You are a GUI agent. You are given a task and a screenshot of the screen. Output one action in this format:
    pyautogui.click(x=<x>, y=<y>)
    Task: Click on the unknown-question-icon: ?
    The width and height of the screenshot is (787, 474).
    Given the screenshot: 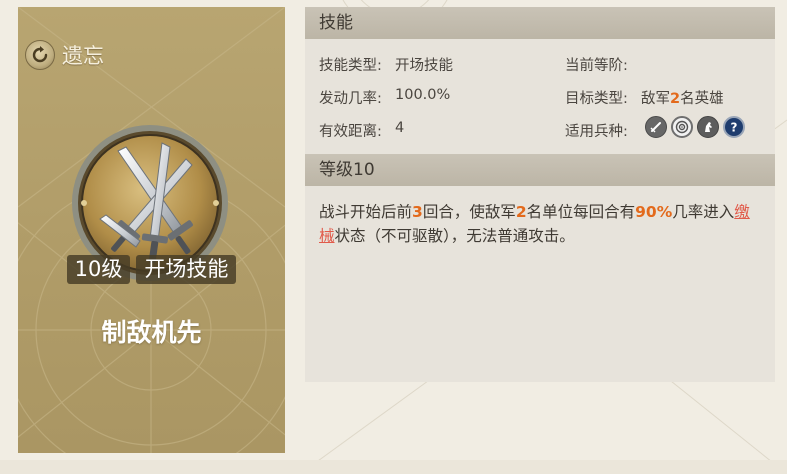 What is the action you would take?
    pyautogui.click(x=734, y=127)
    